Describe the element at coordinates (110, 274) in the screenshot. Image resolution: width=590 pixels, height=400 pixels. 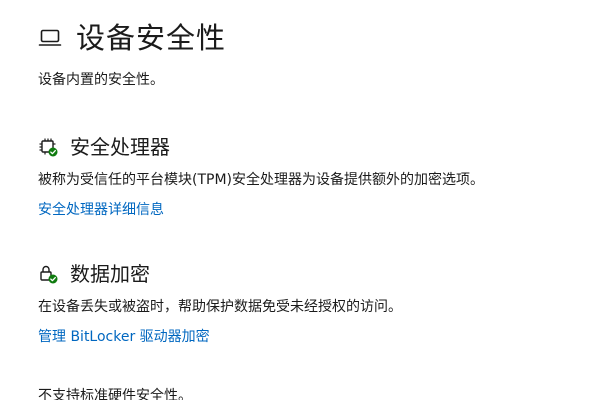
I see `section-title: 数据加密` at that location.